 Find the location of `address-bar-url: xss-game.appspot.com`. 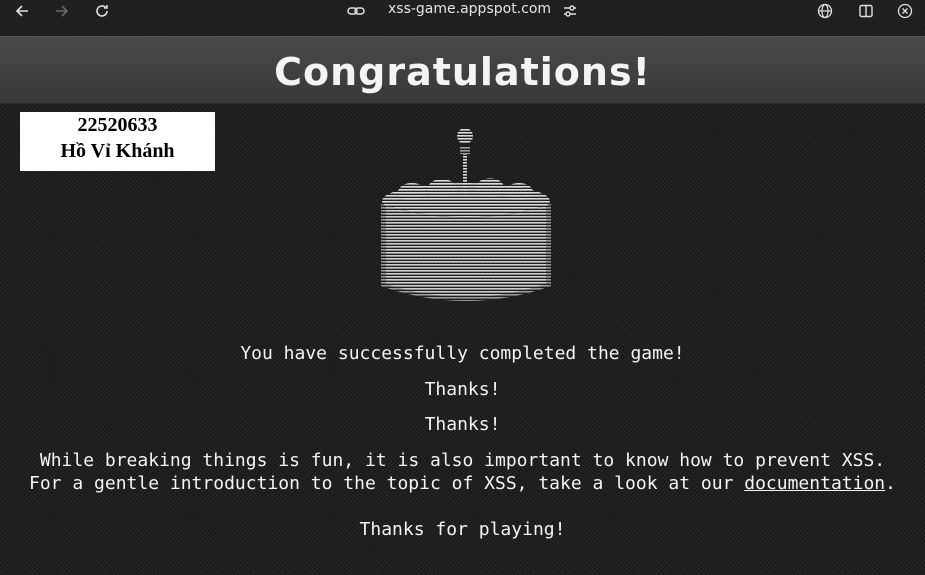

address-bar-url: xss-game.appspot.com is located at coordinates (469, 9).